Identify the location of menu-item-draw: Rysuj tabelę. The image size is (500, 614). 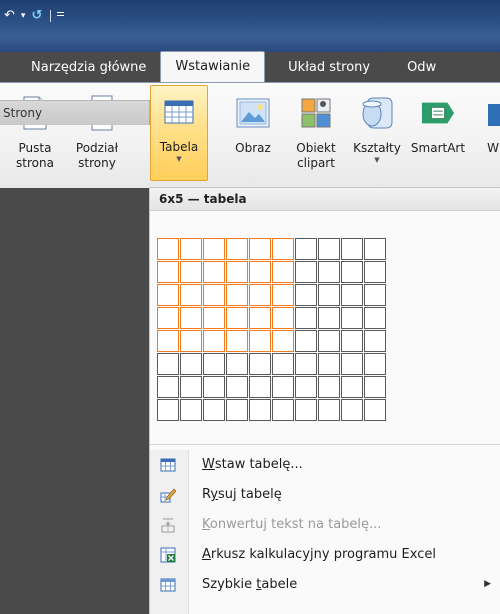
(325, 495).